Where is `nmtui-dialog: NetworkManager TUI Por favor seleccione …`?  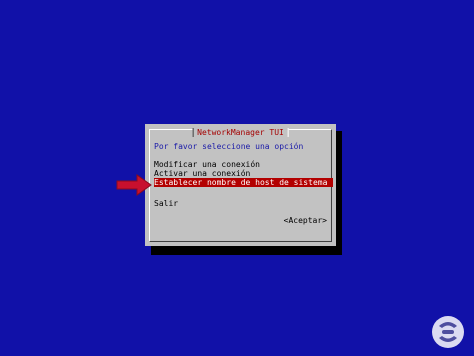
nmtui-dialog: NetworkManager TUI Por favor seleccione … is located at coordinates (240, 185).